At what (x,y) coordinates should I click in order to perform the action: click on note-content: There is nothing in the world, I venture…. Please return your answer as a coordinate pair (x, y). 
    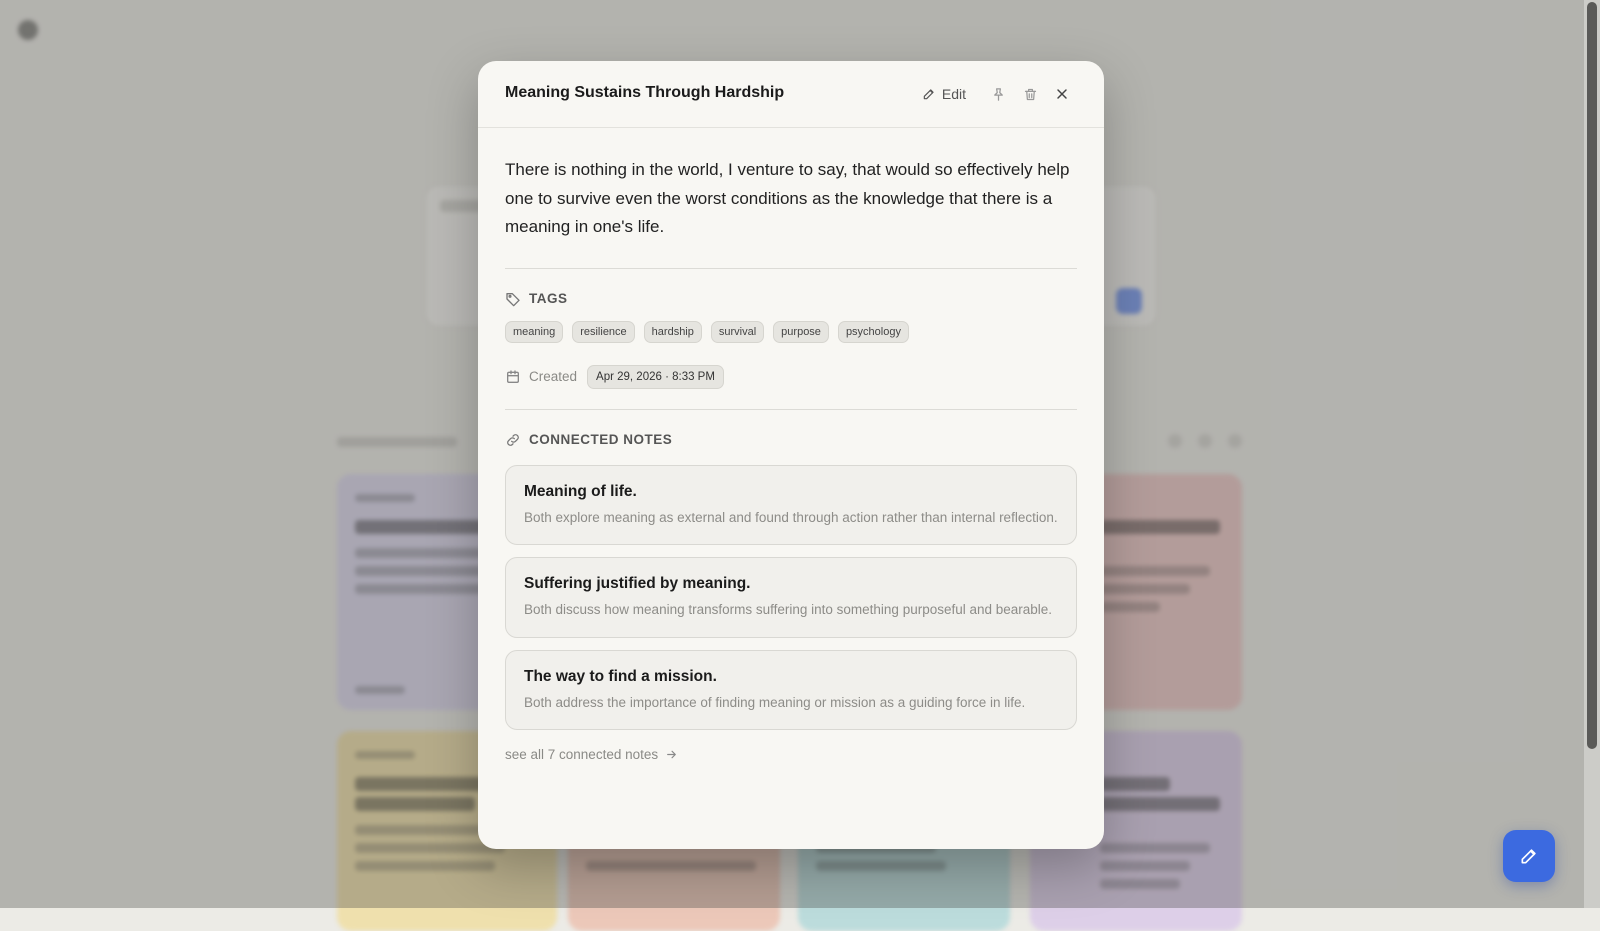
    Looking at the image, I should click on (787, 198).